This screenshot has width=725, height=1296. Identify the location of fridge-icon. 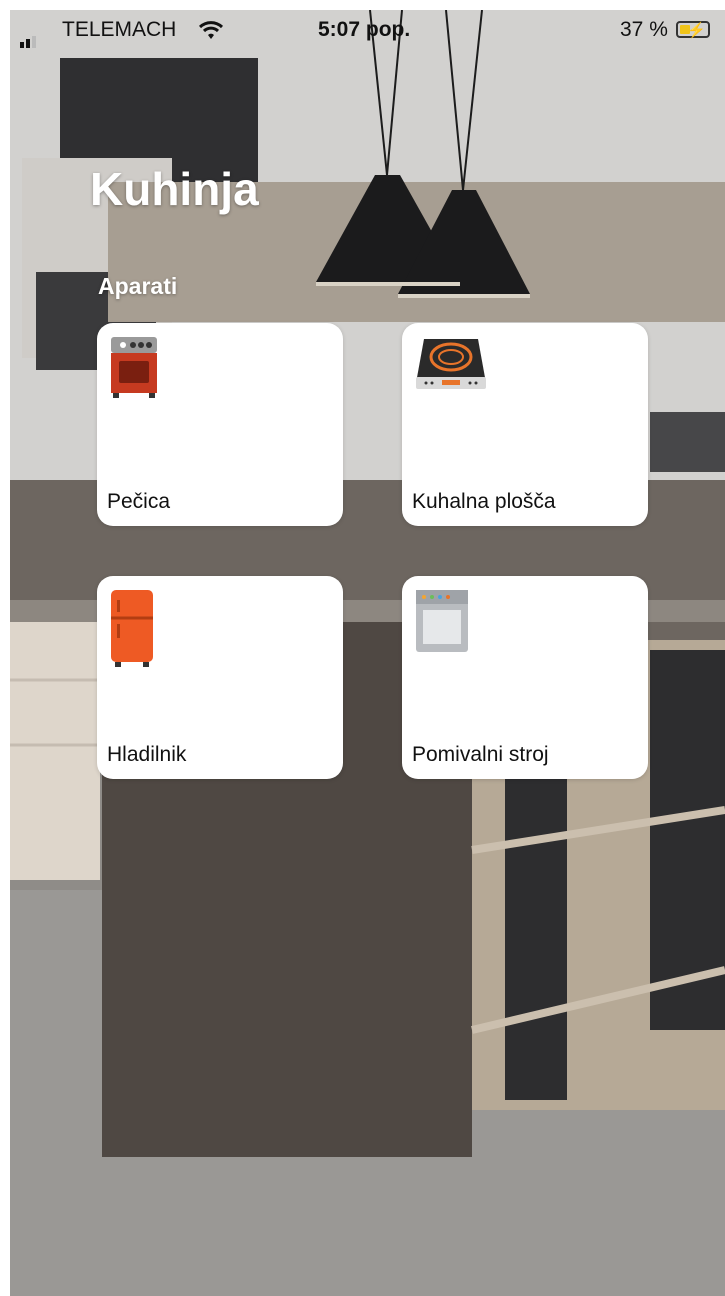
(132, 628).